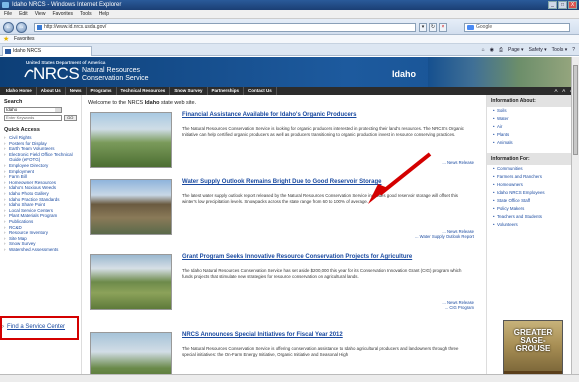  I want to click on promo-title: GREATER SAGE-GROUSE, so click(533, 340).